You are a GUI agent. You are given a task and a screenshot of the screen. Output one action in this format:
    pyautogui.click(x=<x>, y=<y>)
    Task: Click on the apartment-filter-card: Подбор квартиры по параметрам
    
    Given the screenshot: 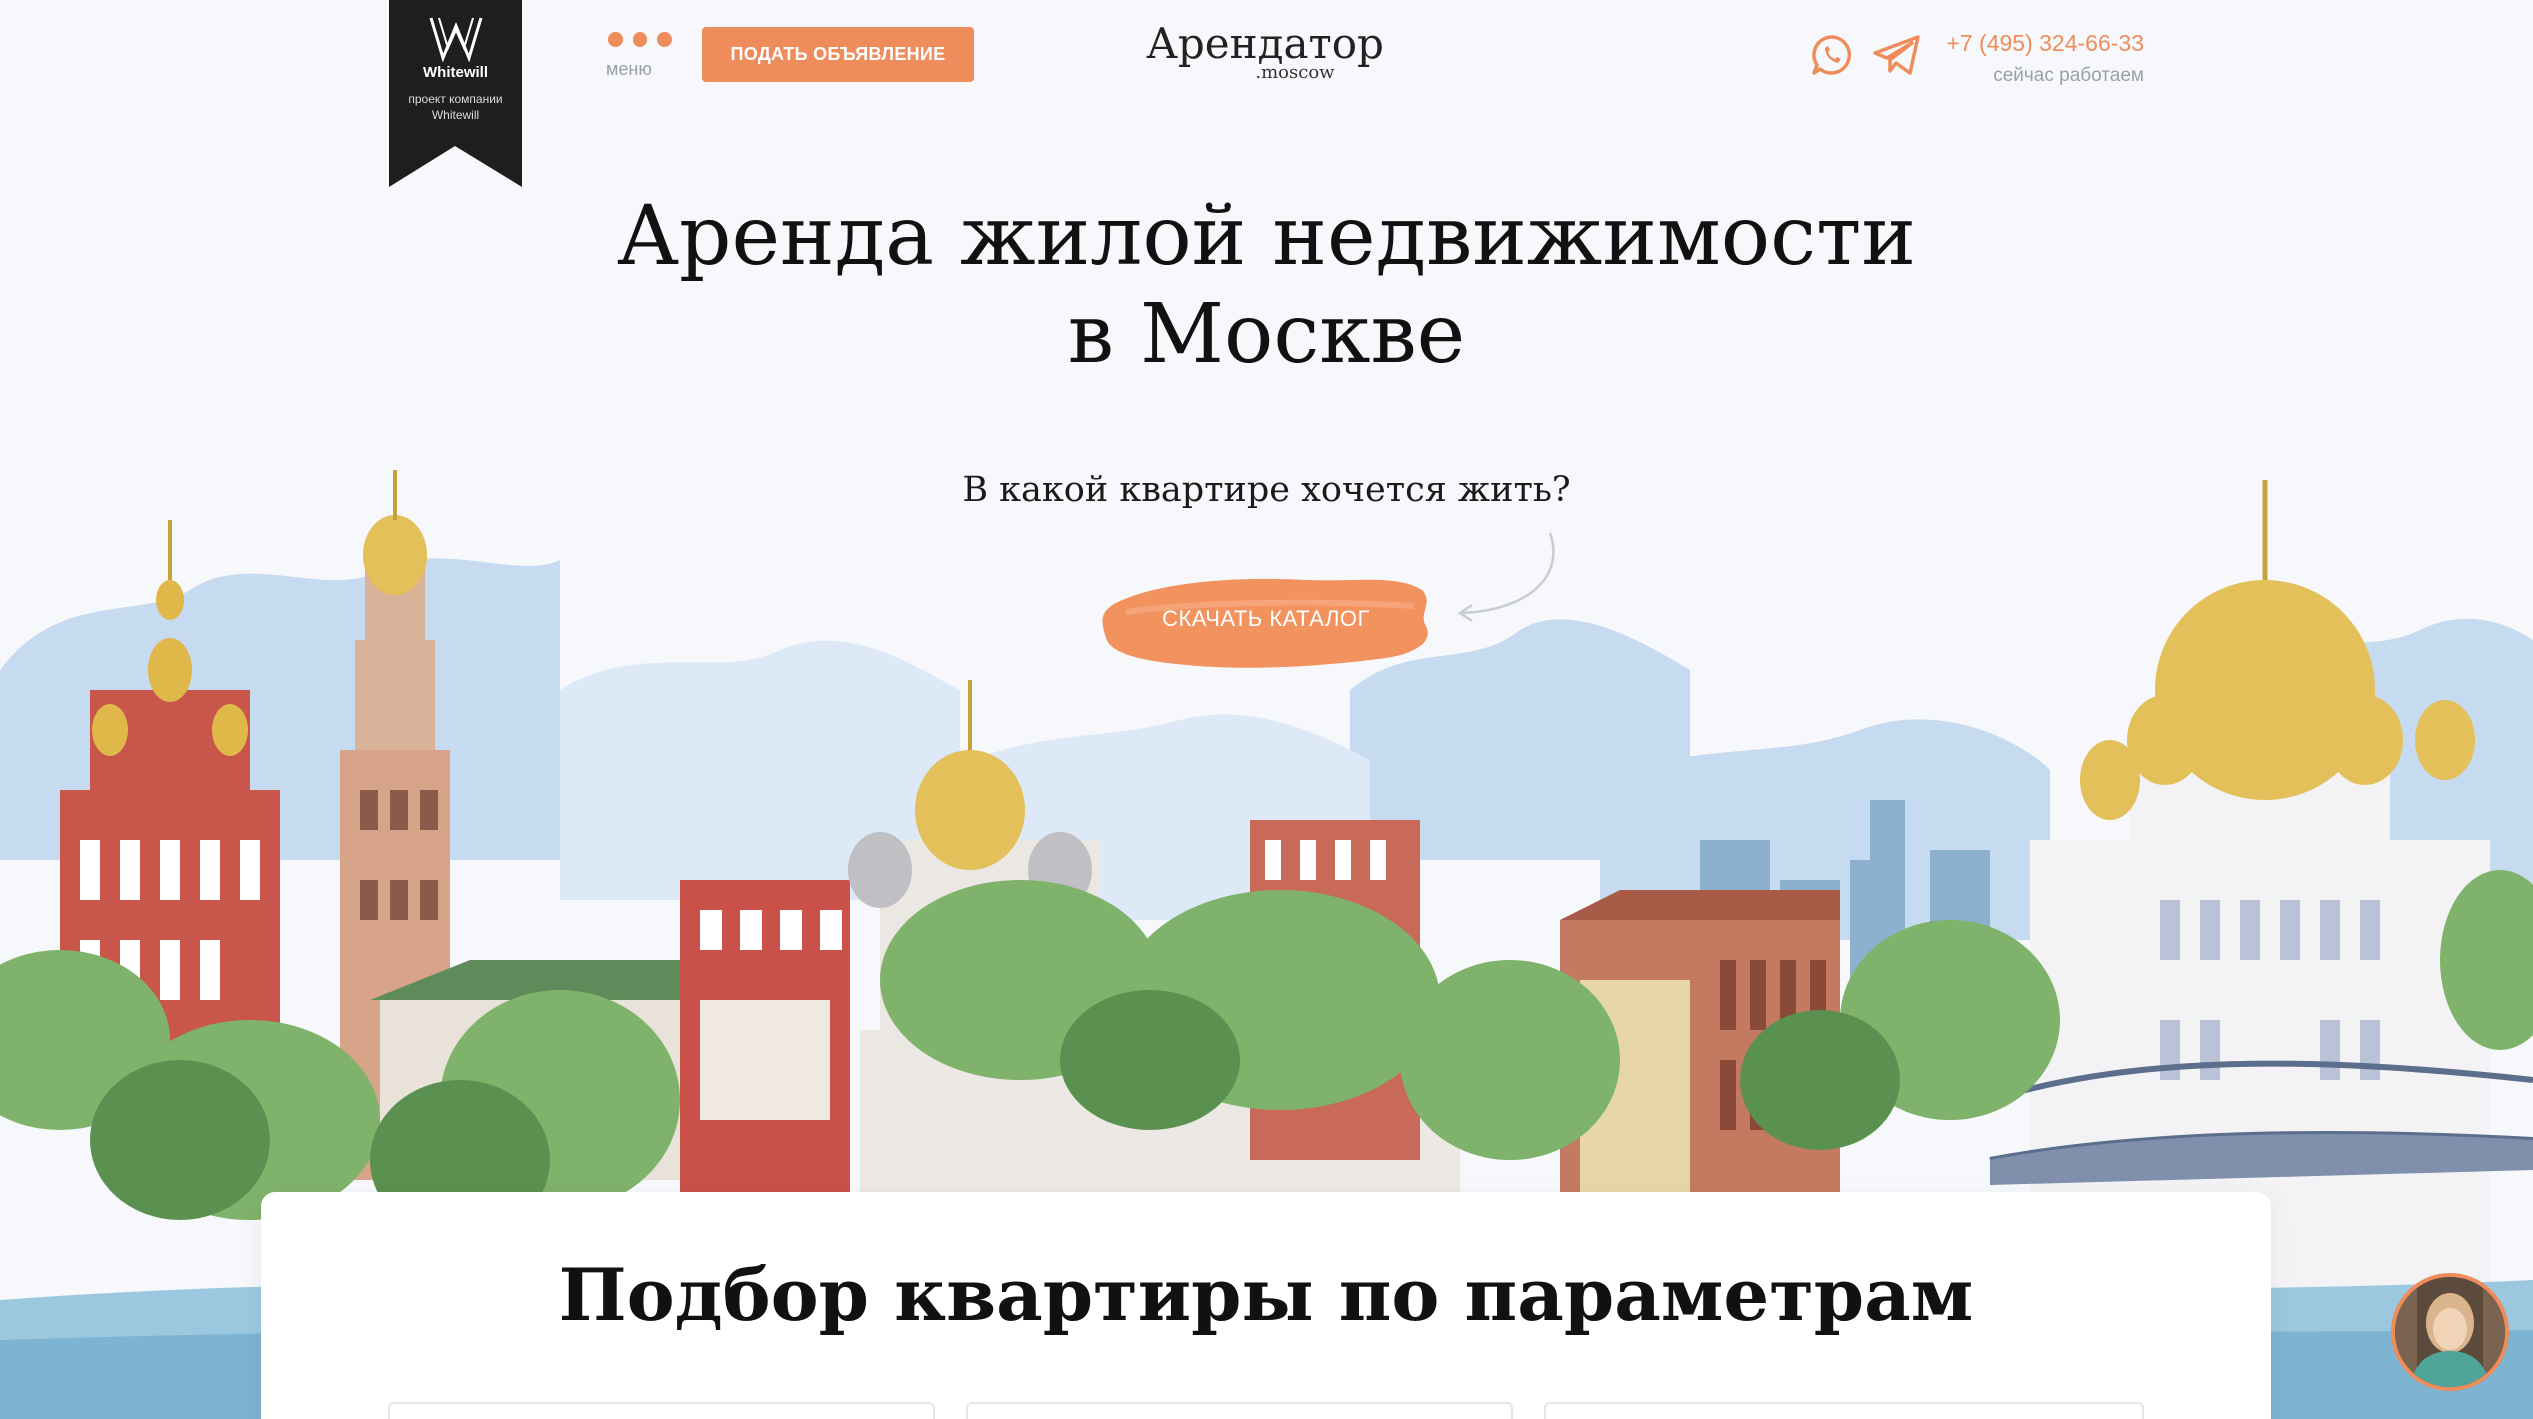 What is the action you would take?
    pyautogui.click(x=1266, y=1305)
    